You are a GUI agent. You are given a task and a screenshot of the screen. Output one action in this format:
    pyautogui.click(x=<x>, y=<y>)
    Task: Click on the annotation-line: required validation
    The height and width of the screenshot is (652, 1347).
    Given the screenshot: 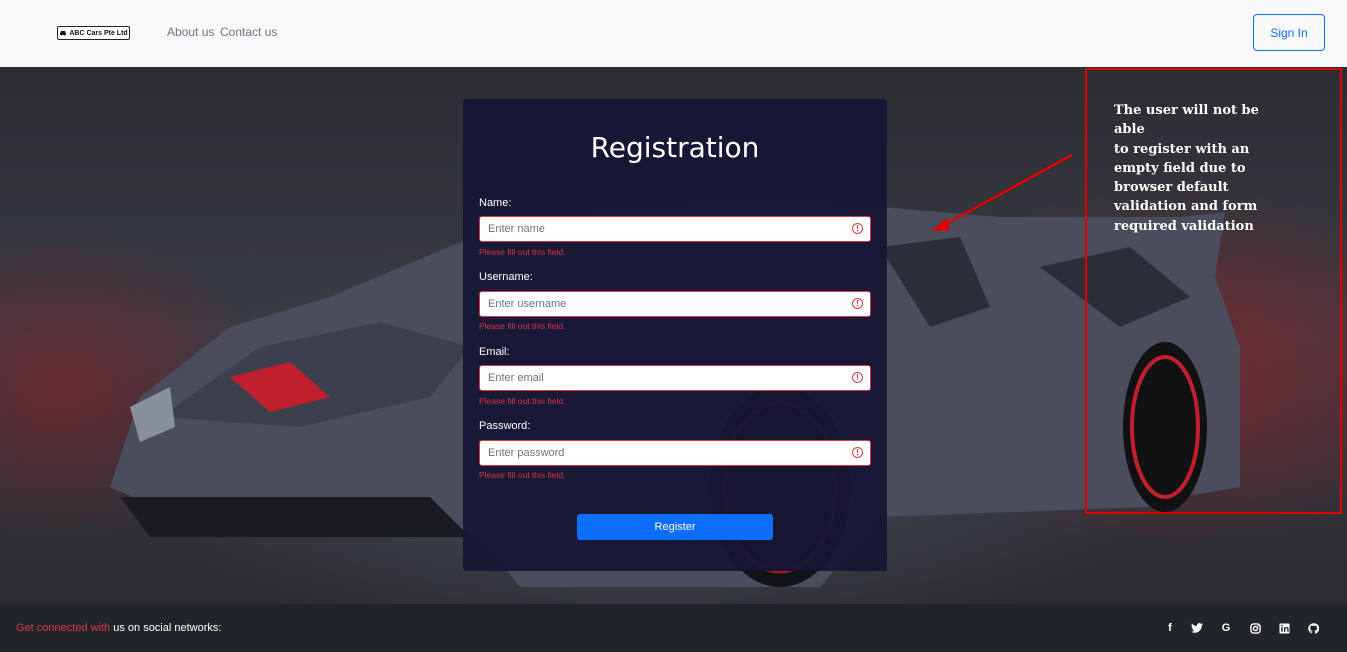 What is the action you would take?
    pyautogui.click(x=1184, y=226)
    